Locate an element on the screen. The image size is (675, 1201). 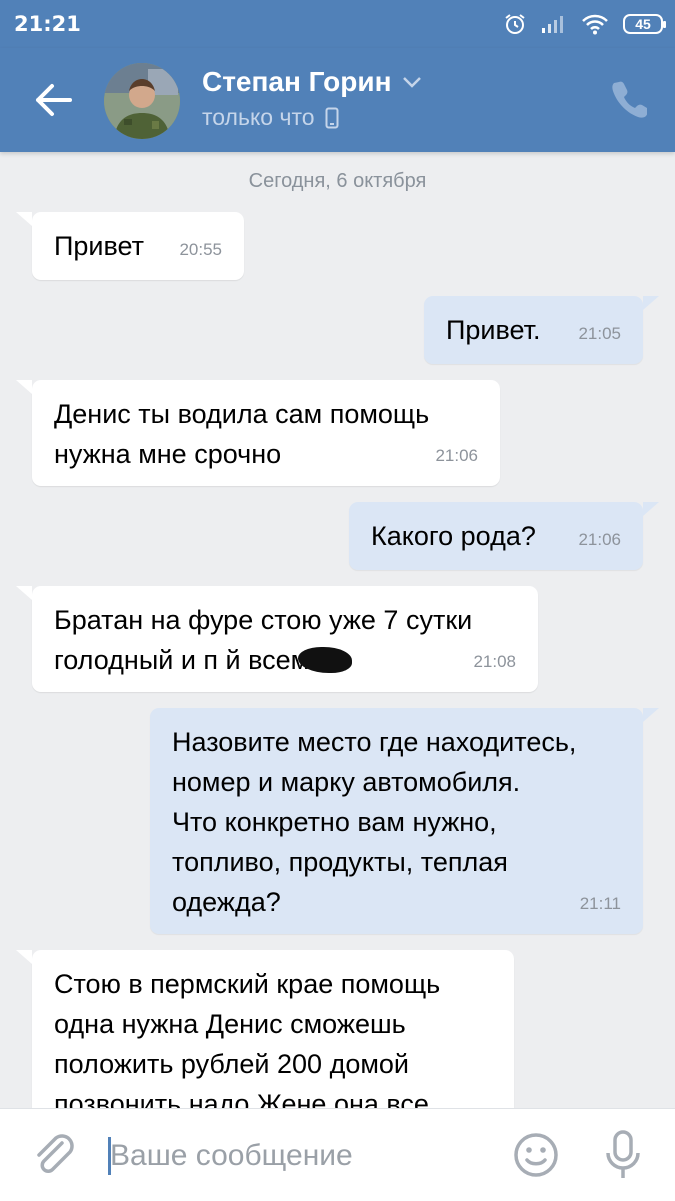
avatar-photo is located at coordinates (142, 101).